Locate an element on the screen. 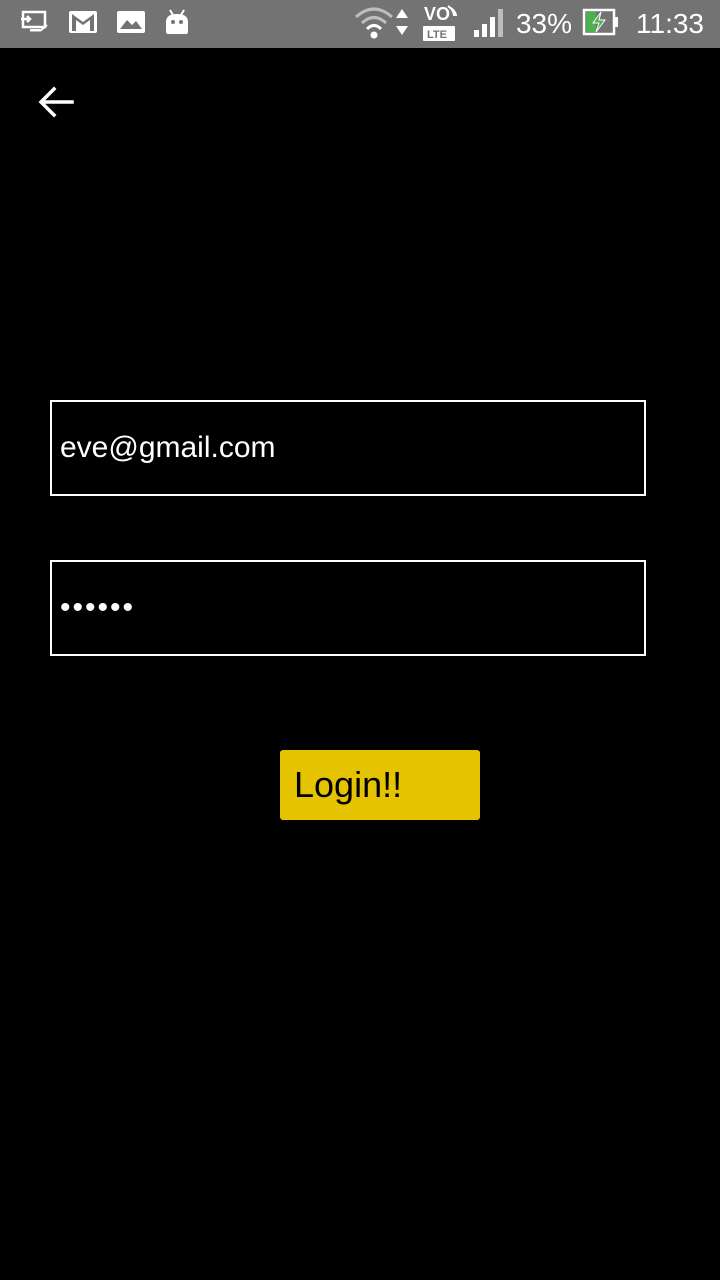  status-bar: VO LTE 33% 11:33 is located at coordinates (360, 24).